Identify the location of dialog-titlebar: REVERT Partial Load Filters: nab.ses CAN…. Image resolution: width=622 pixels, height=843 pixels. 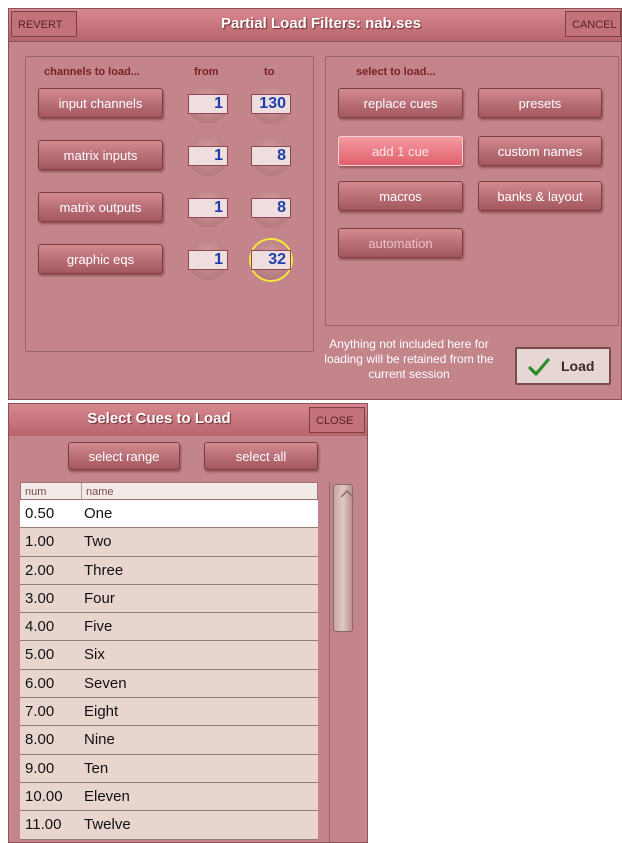
(315, 25).